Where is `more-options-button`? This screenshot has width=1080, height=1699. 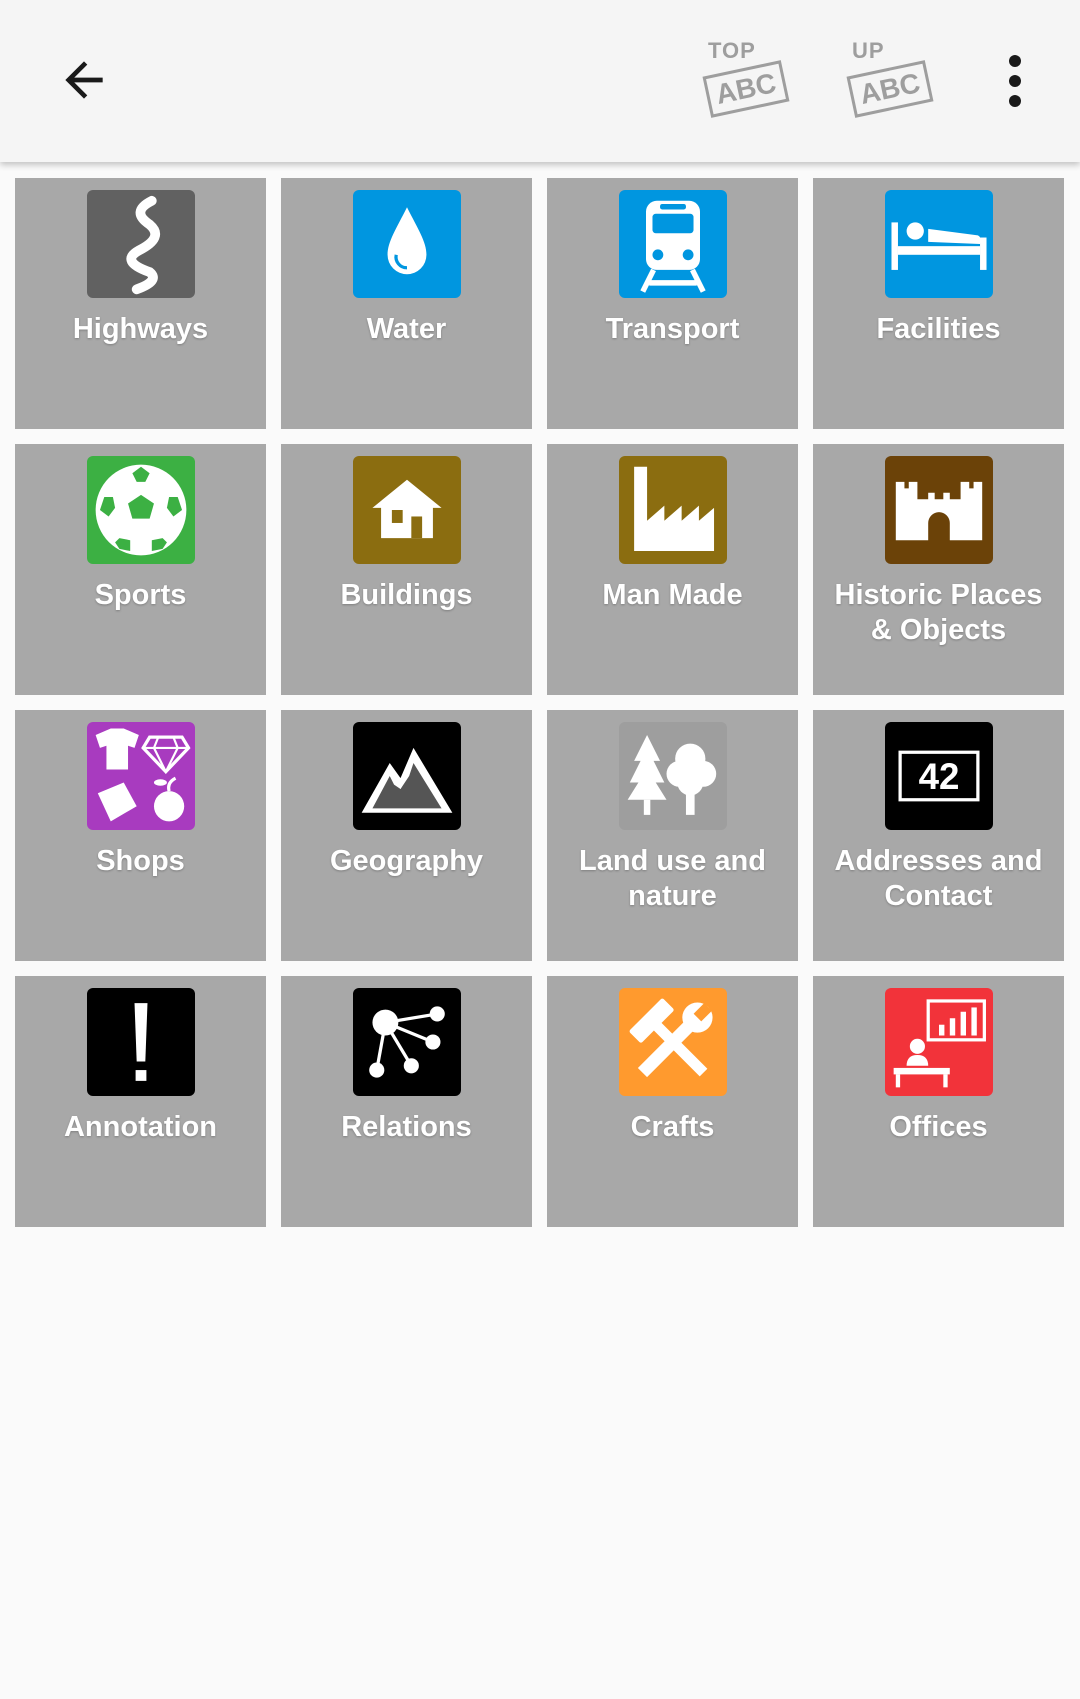
more-options-button is located at coordinates (1015, 81).